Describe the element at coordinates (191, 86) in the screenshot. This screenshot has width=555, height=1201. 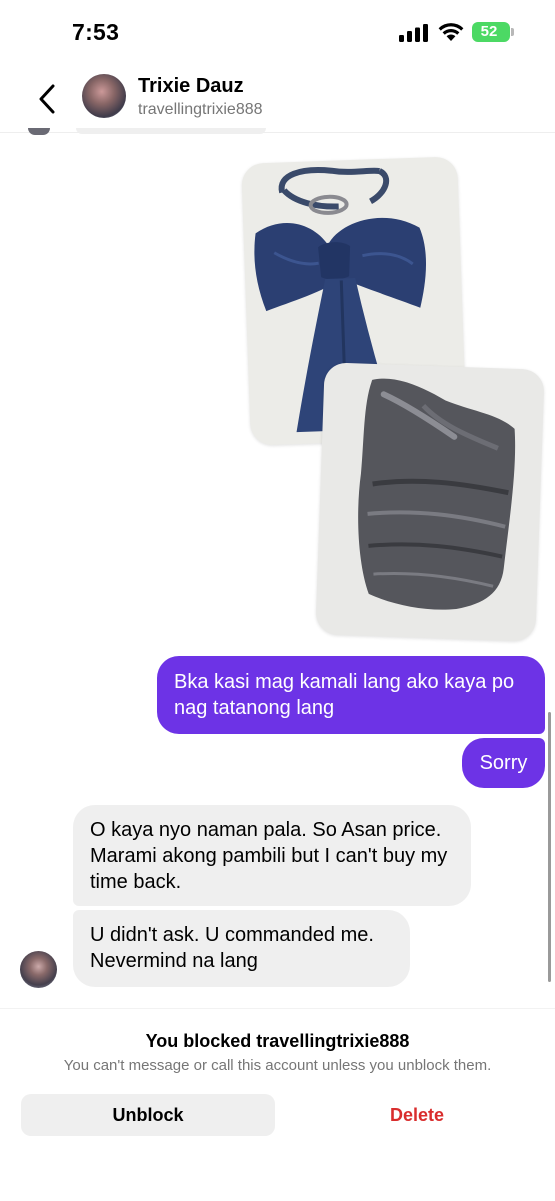
I see `contact-name: Trixie Dauz` at that location.